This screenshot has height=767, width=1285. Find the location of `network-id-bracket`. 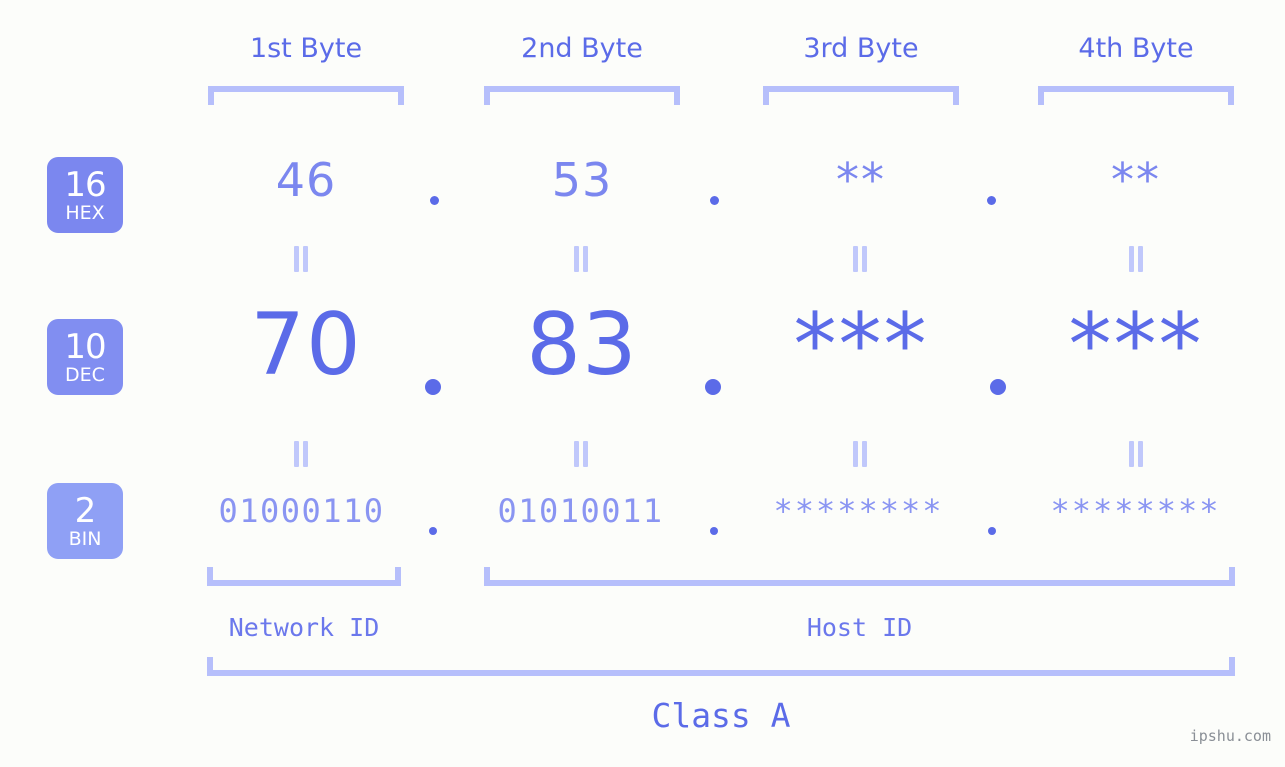

network-id-bracket is located at coordinates (304, 576).